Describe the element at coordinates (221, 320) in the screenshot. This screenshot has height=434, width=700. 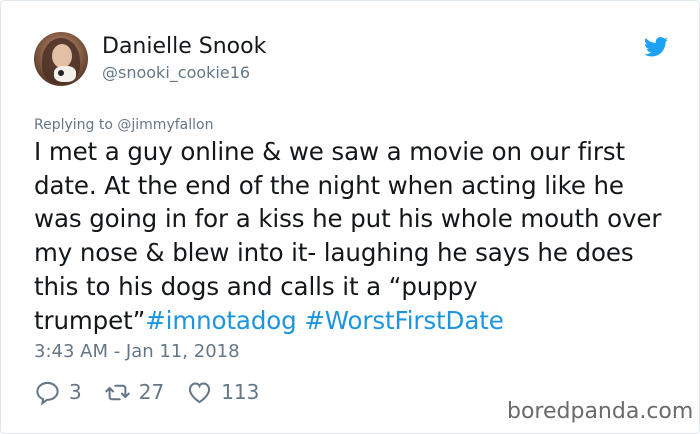
I see `hashtag-link: #imnotadog` at that location.